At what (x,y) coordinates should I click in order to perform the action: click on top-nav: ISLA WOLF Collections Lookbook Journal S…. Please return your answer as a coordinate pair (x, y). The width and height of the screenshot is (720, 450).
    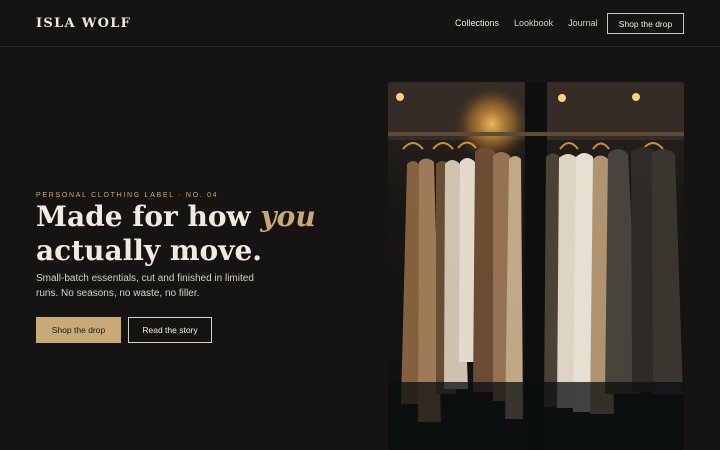
    Looking at the image, I should click on (360, 23).